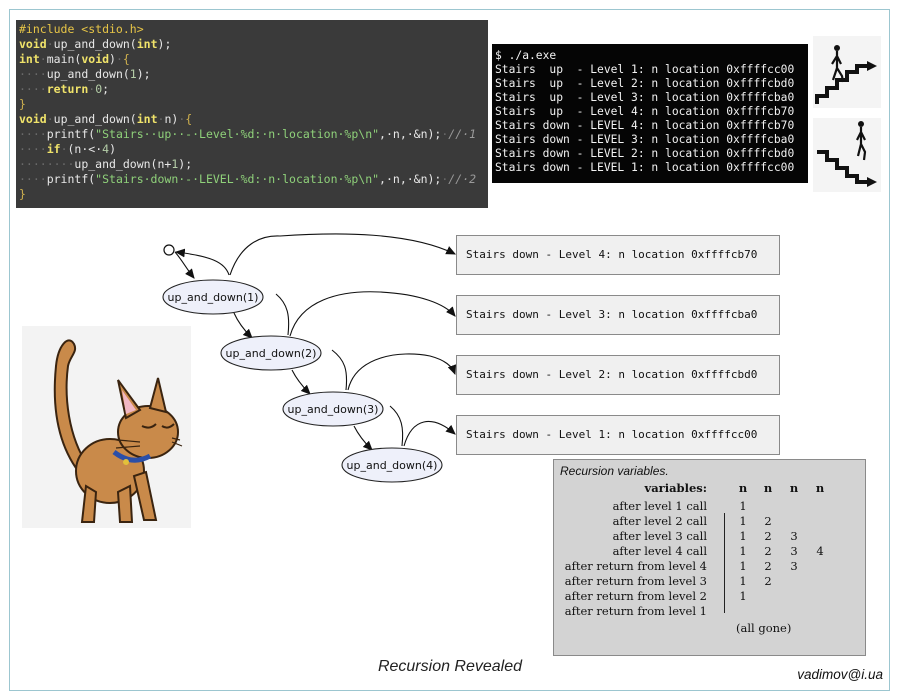 This screenshot has height=700, width=900. I want to click on arrow-start-to-node1, so click(184, 265).